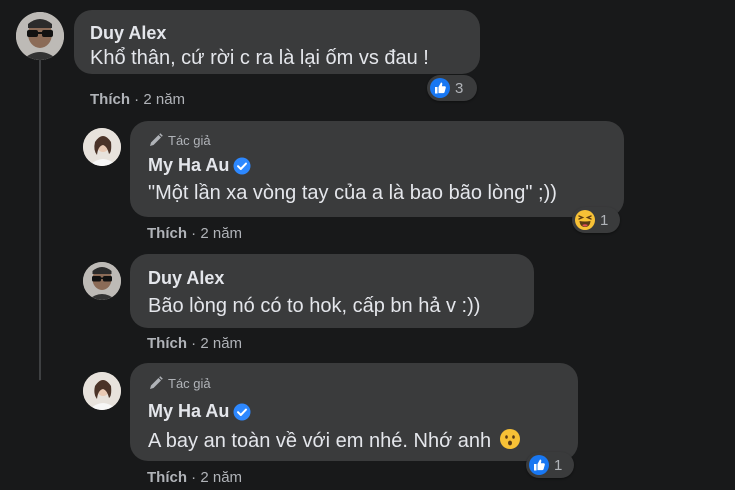 The height and width of the screenshot is (490, 735). What do you see at coordinates (40, 220) in the screenshot?
I see `thread-line` at bounding box center [40, 220].